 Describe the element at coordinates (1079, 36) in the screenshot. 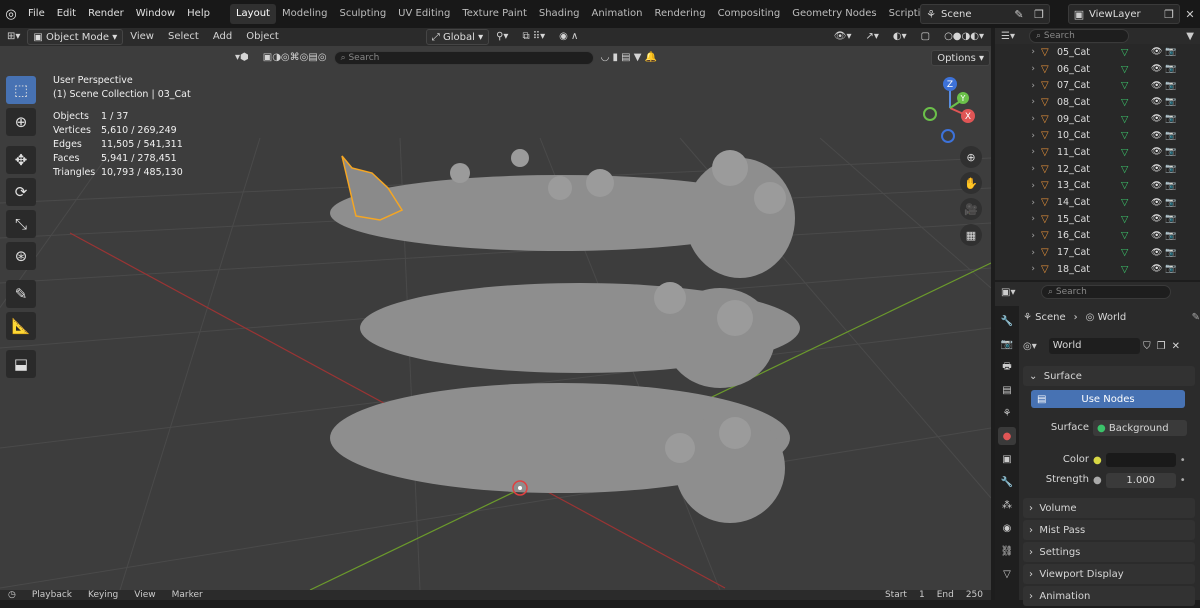

I see `outliner-search-input: ⌕ Search` at that location.